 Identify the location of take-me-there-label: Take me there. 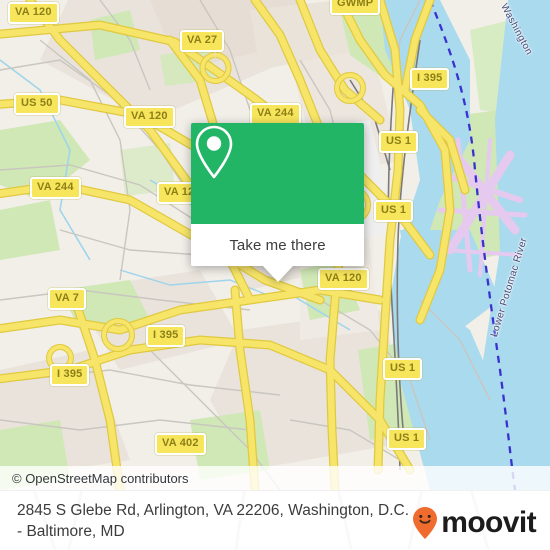
(277, 245).